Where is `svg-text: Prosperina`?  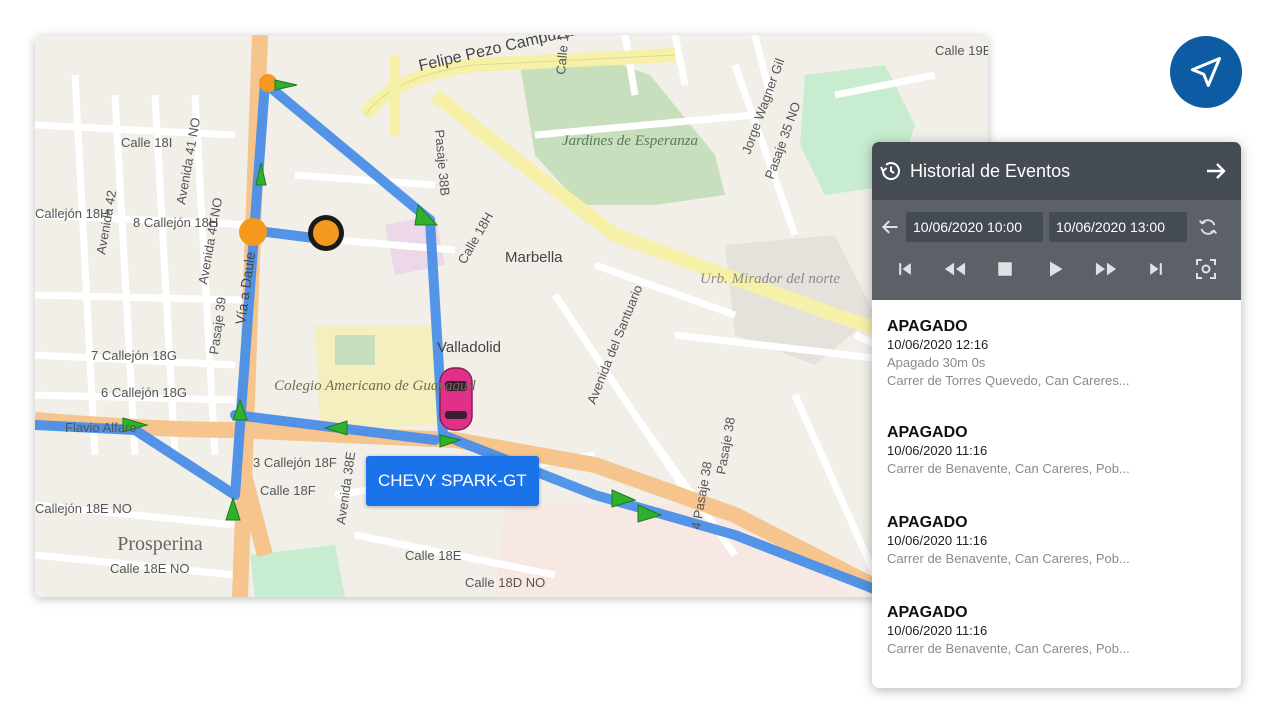
svg-text: Prosperina is located at coordinates (160, 544).